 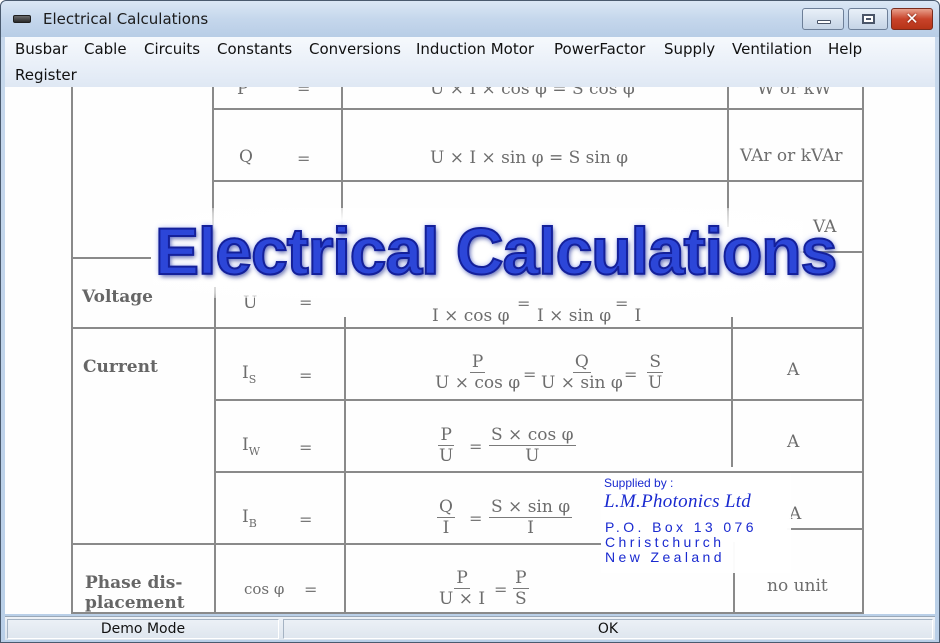 I want to click on title-bar: Electrical Calculations ✕, so click(x=470, y=19).